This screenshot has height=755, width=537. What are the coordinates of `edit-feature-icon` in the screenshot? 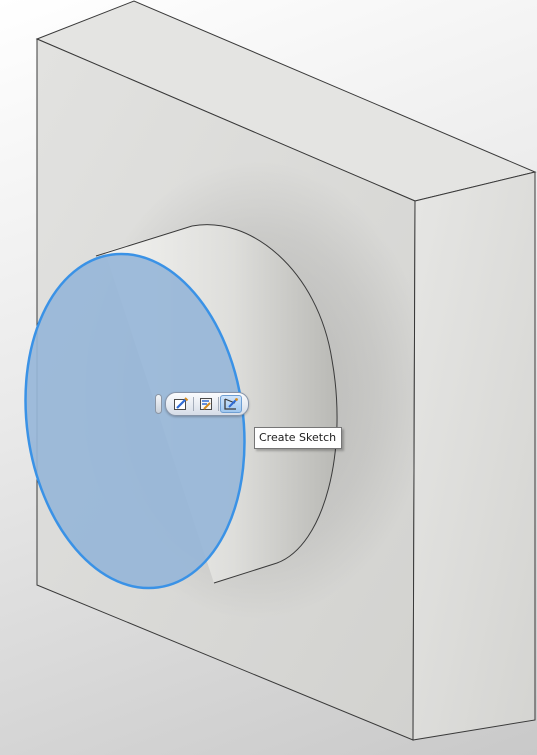 It's located at (206, 404).